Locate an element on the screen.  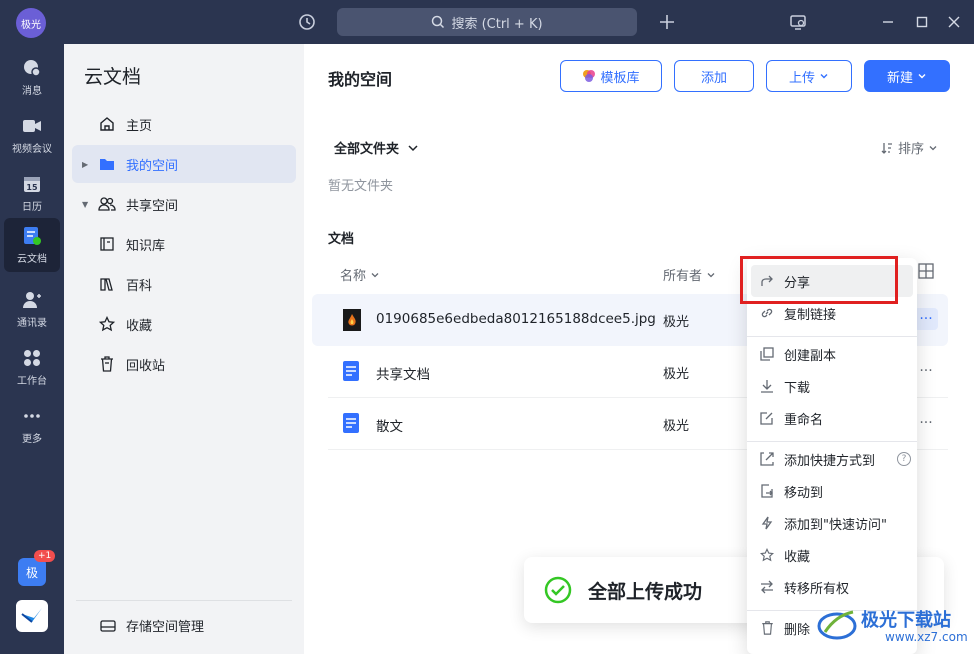
bolt-icon is located at coordinates (767, 523).